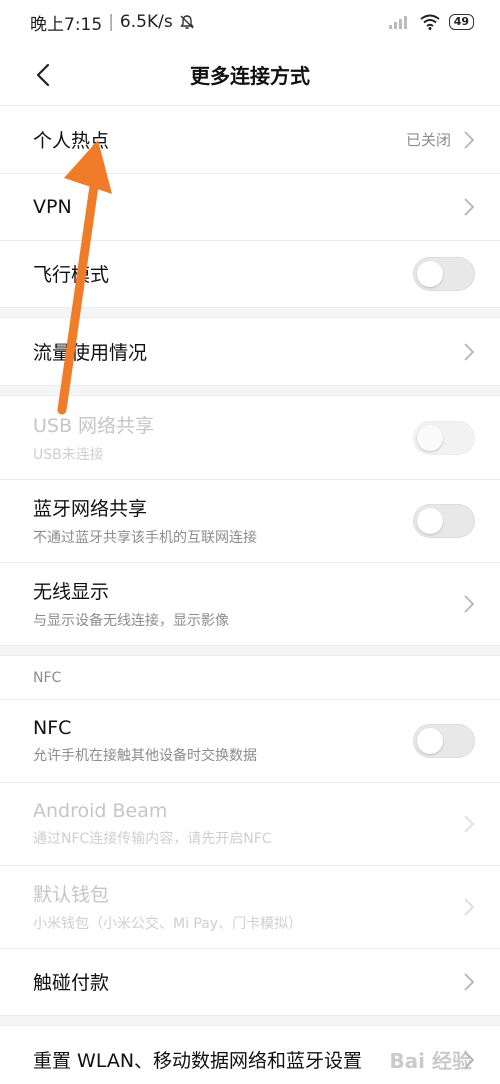 The image size is (500, 1084). I want to click on nfc-row: NFC 允许手机在接触其他设备时交换数据, so click(250, 740).